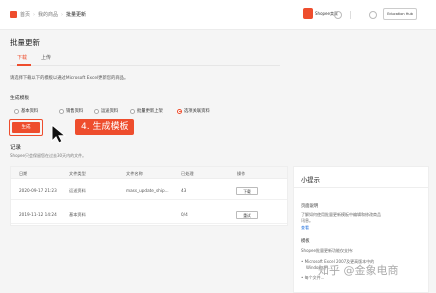  Describe the element at coordinates (145, 60) in the screenshot. I see `tab-bar: 下载 上传` at that location.